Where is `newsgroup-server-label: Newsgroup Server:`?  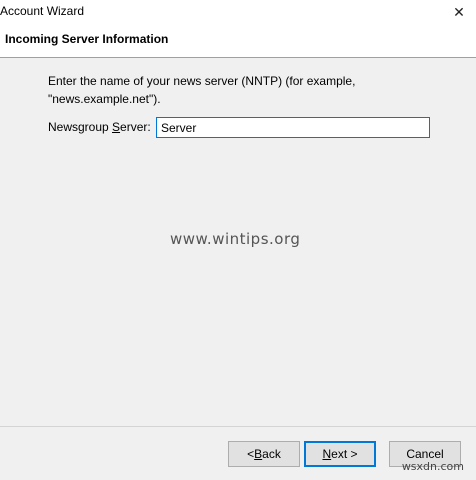 newsgroup-server-label: Newsgroup Server: is located at coordinates (99, 127).